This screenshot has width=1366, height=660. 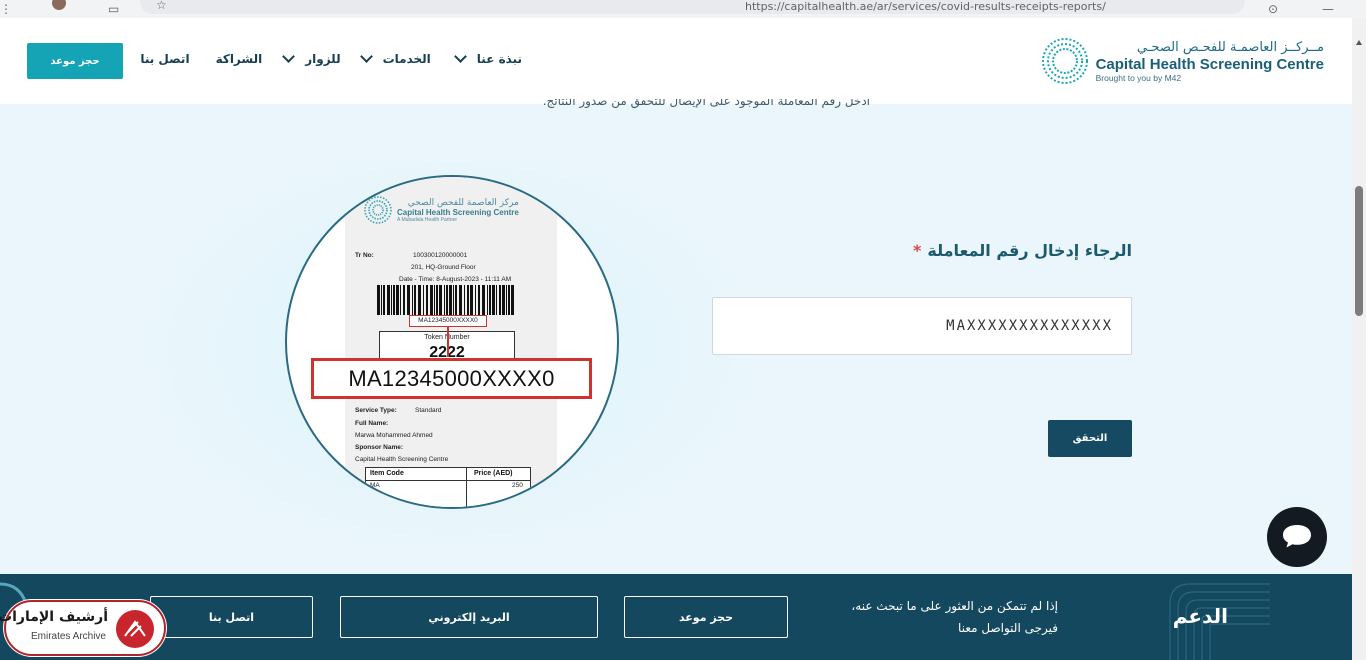 I want to click on receipt-logo-mark-icon, so click(x=378, y=210).